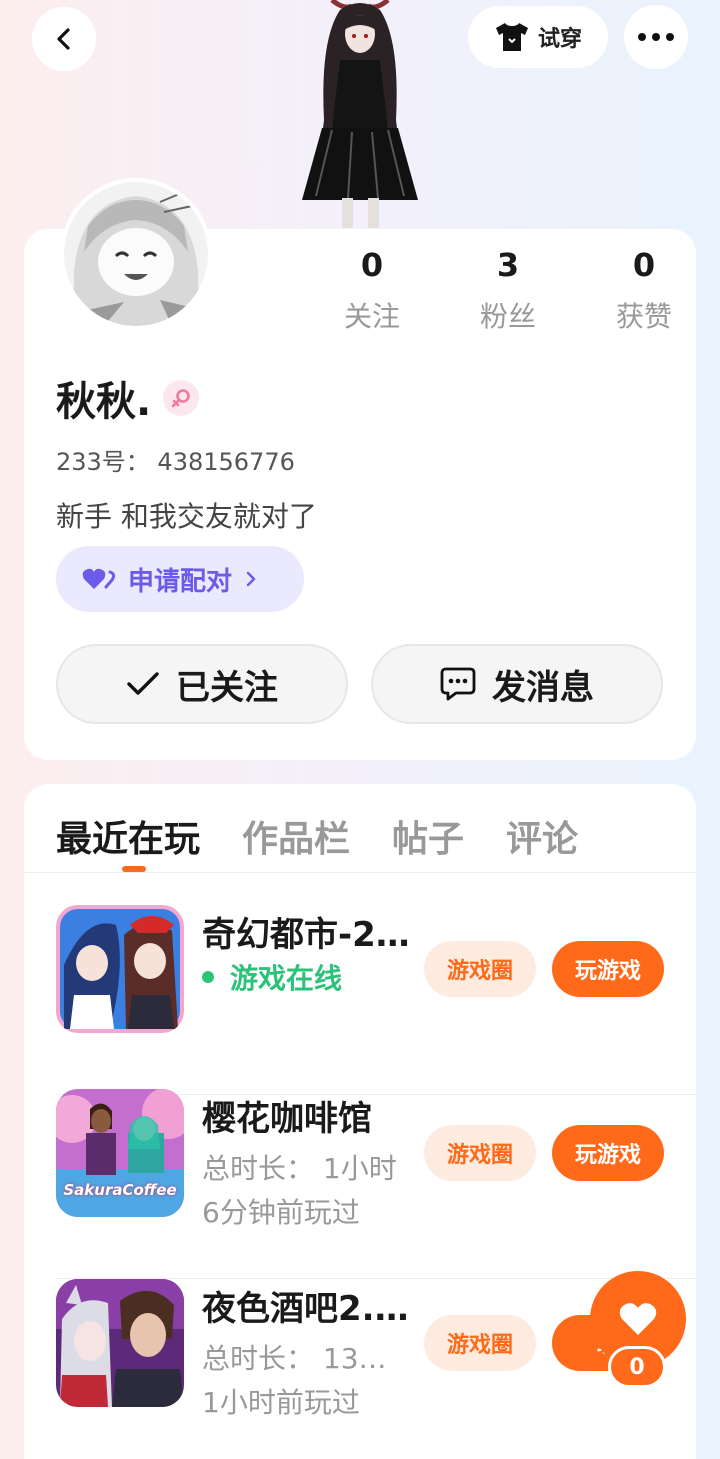 The image size is (720, 1459). Describe the element at coordinates (643, 316) in the screenshot. I see `likes-label: 获赞` at that location.